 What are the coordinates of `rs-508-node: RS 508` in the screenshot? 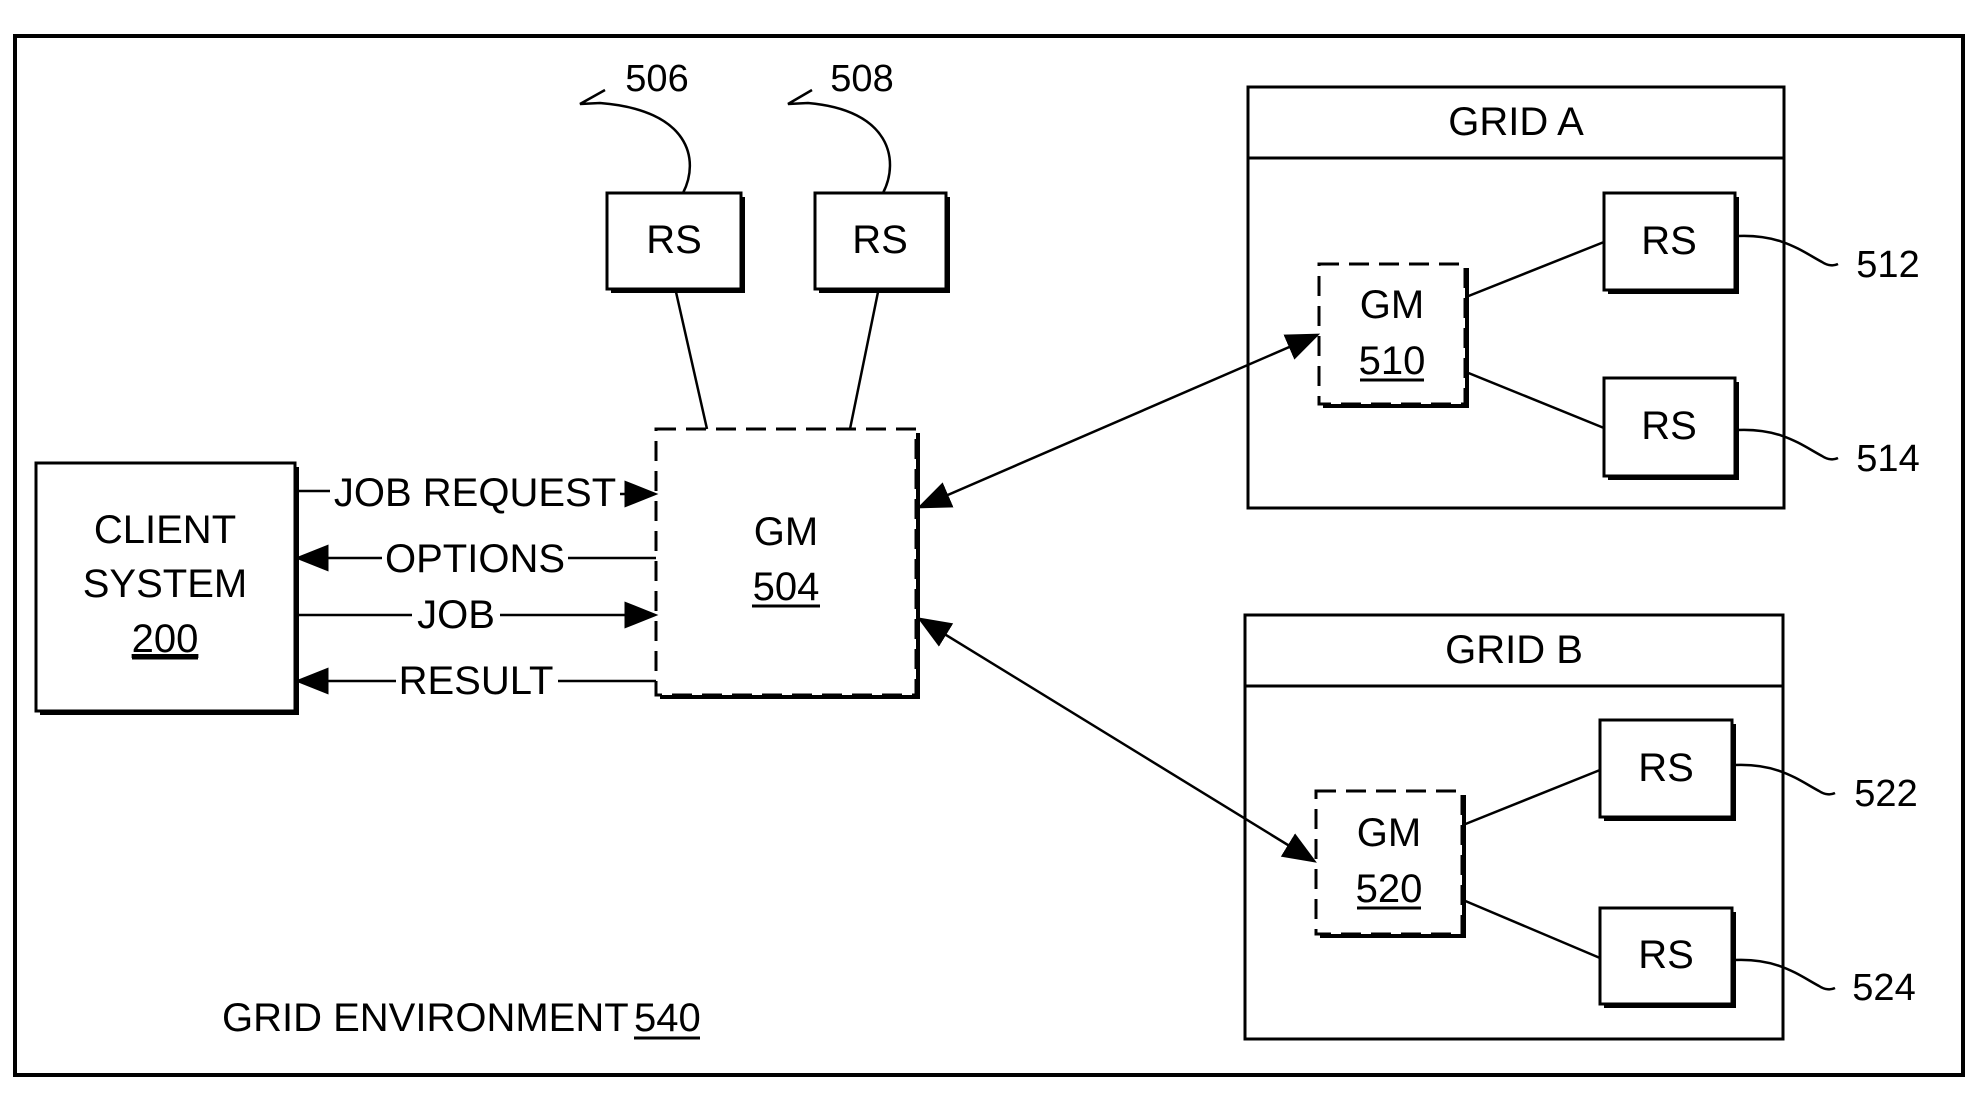 It's located at (868, 244).